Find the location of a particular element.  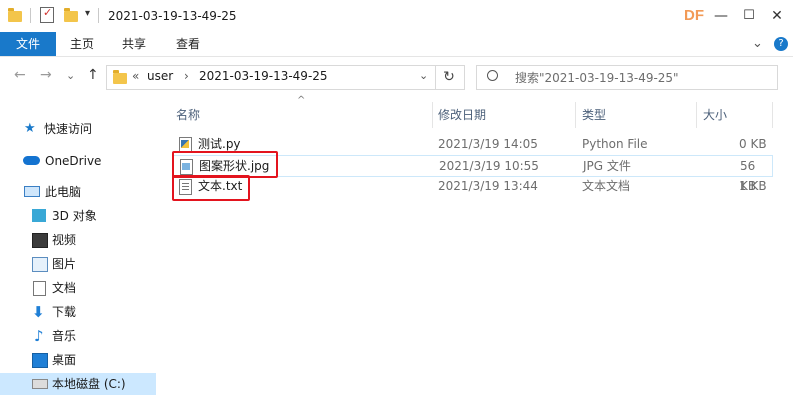

tab-view: 查看 is located at coordinates (188, 44).